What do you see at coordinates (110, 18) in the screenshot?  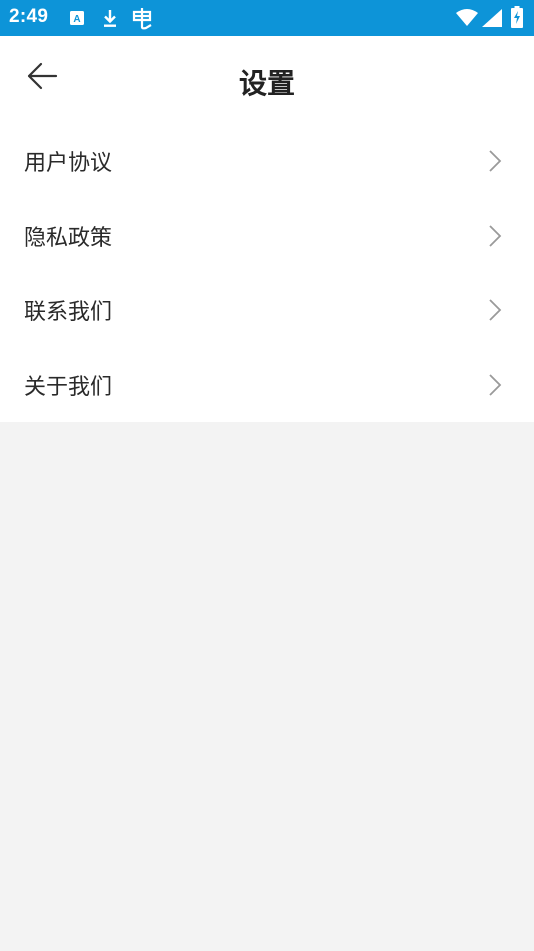 I see `download-icon` at bounding box center [110, 18].